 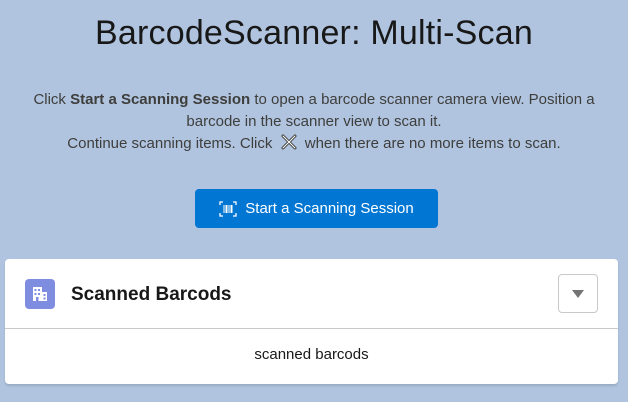 I want to click on chevron-down-icon, so click(x=578, y=293).